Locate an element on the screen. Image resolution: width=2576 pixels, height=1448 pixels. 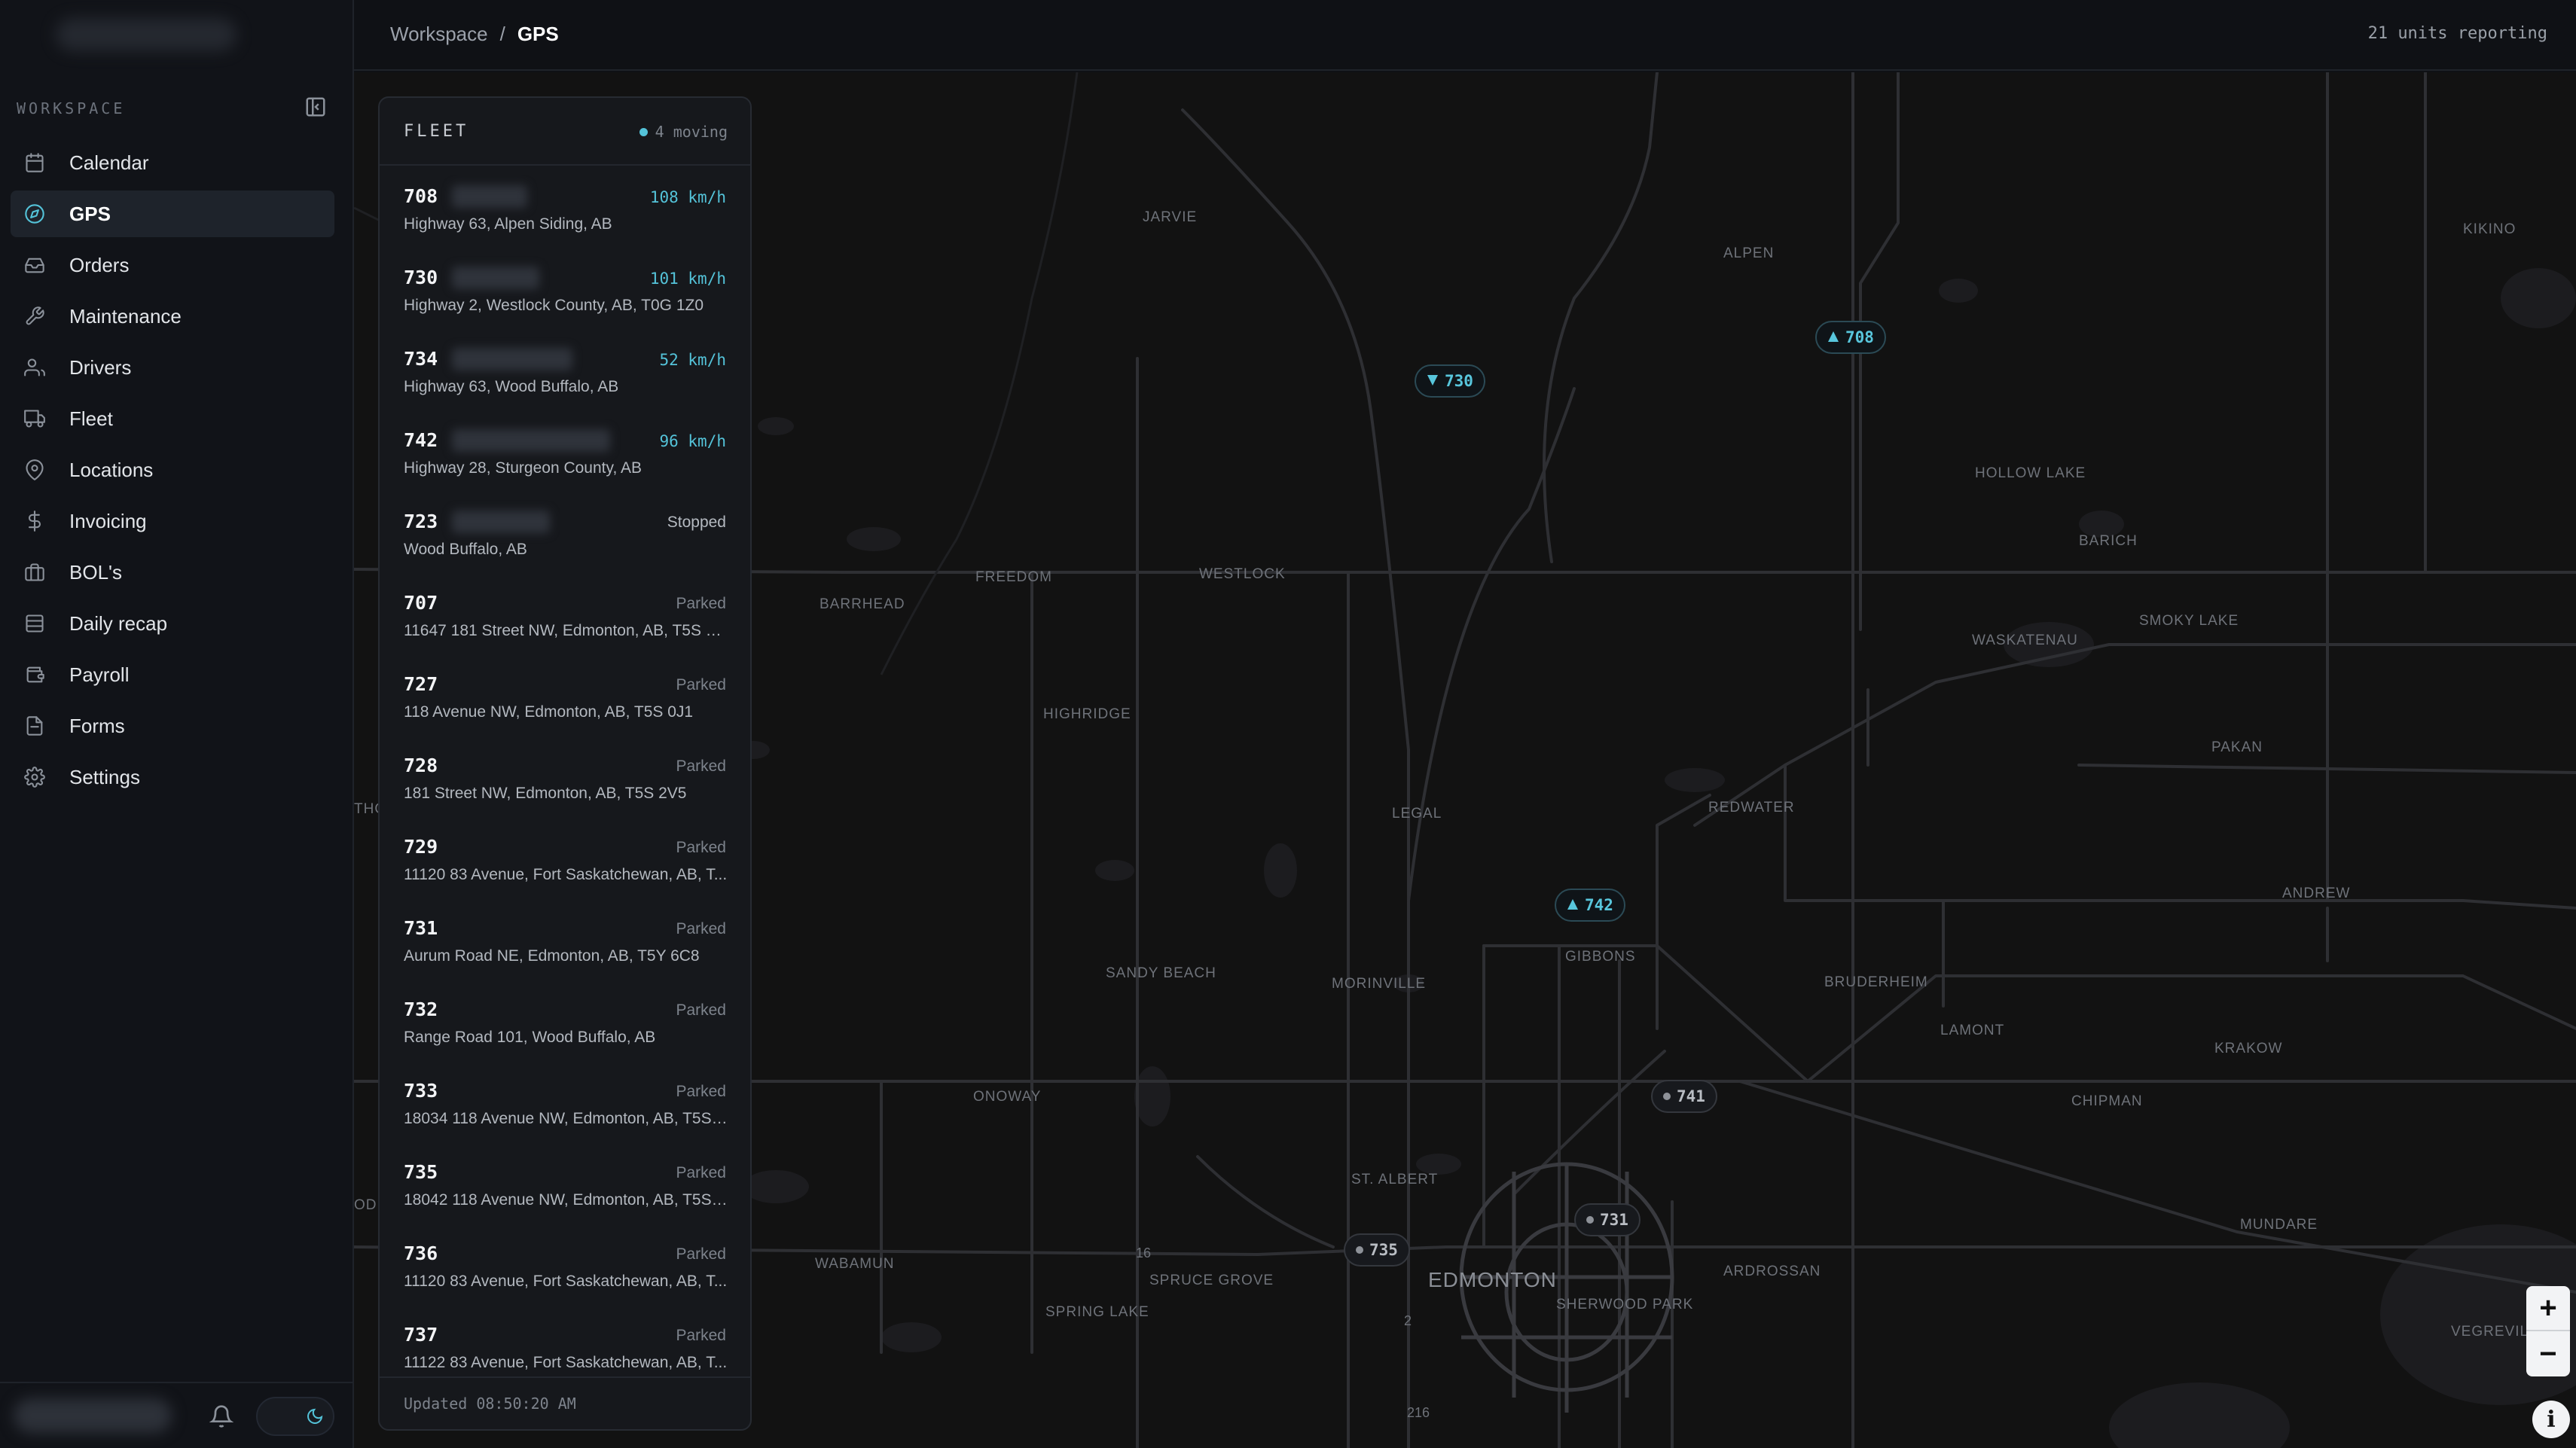
sidebar-item-label: BOL's is located at coordinates (96, 572).